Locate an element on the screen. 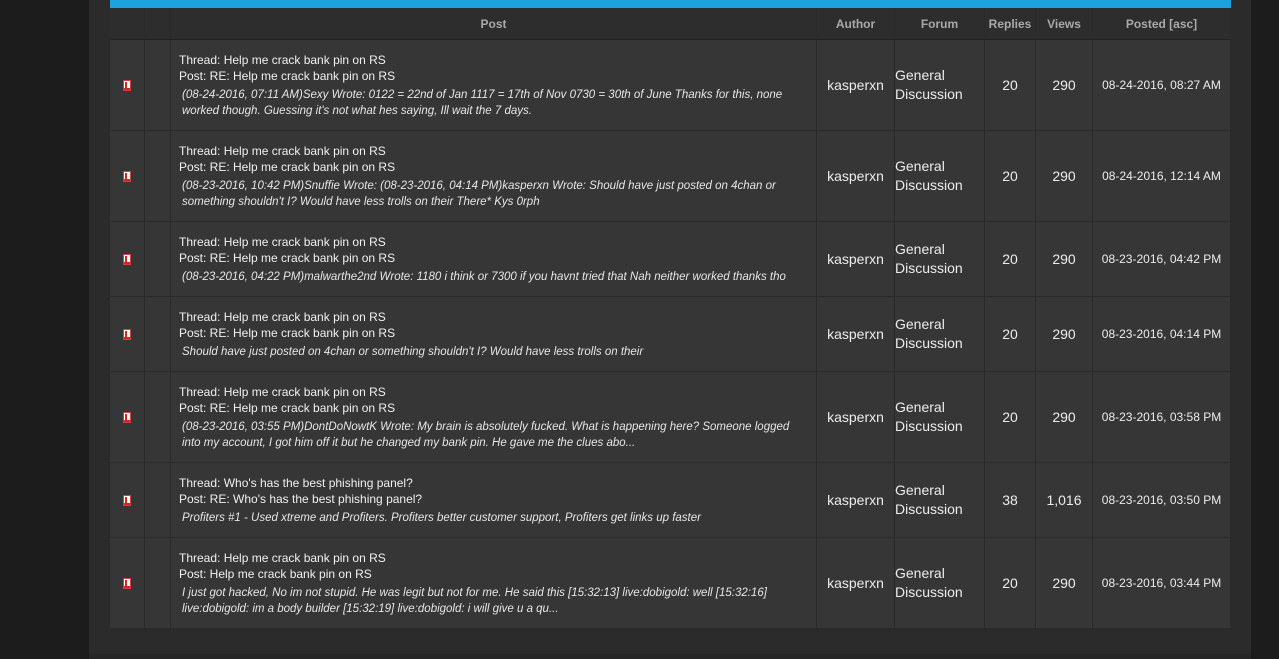  posted-cell: 08-24-2016, 12:14 AM is located at coordinates (1162, 176).